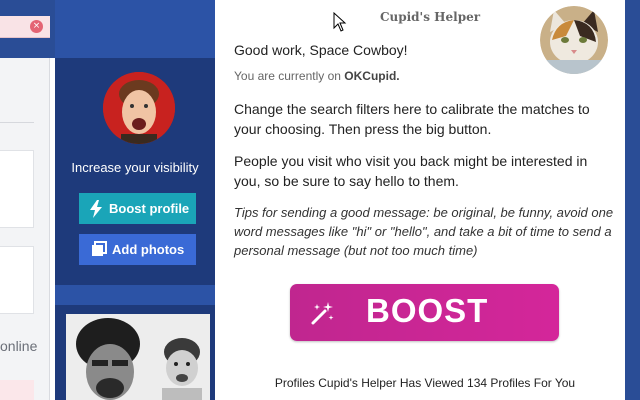 This screenshot has height=400, width=640. What do you see at coordinates (96, 208) in the screenshot?
I see `lightning-icon` at bounding box center [96, 208].